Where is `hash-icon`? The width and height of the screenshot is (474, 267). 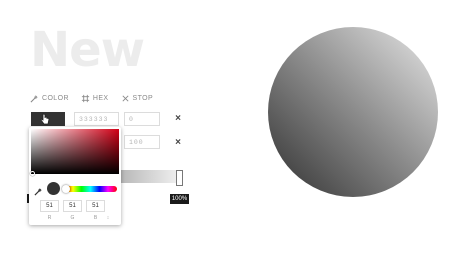 hash-icon is located at coordinates (85, 98).